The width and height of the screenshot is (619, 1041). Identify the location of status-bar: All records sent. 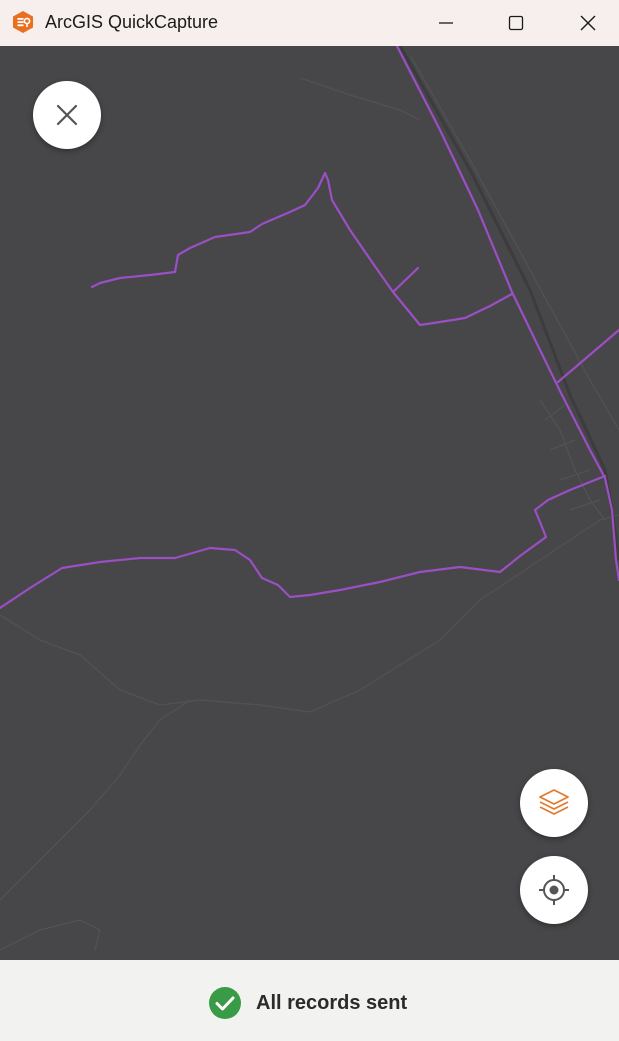
(309, 1000).